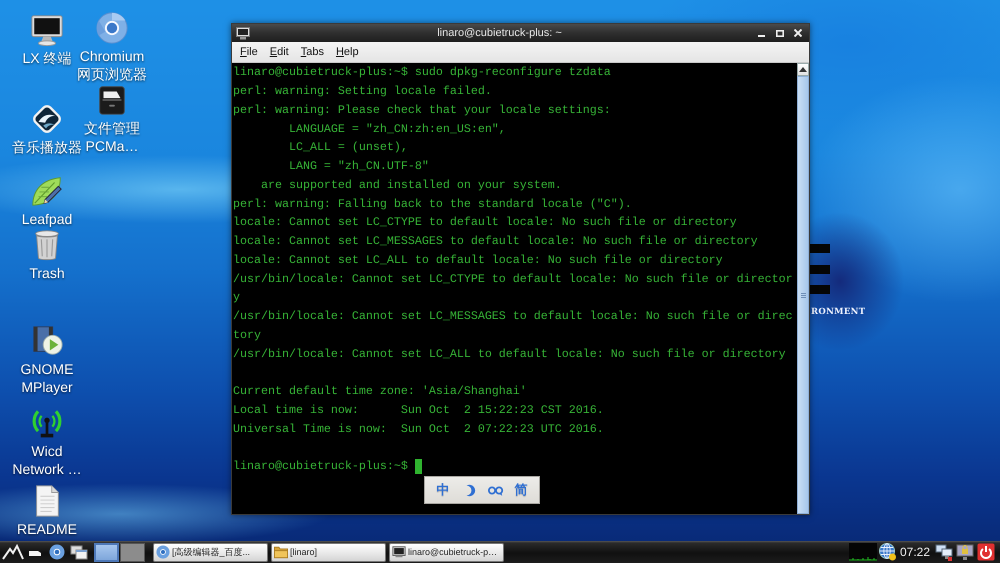 The image size is (1000, 563). What do you see at coordinates (47, 529) in the screenshot?
I see `icon-label: README` at bounding box center [47, 529].